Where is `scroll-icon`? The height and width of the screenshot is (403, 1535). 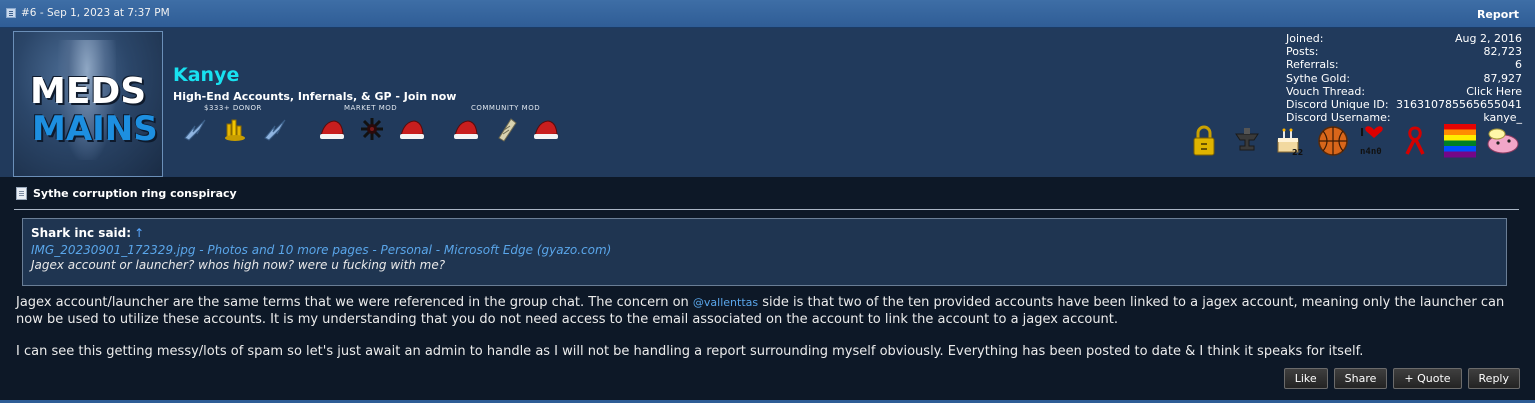
scroll-icon is located at coordinates (506, 129).